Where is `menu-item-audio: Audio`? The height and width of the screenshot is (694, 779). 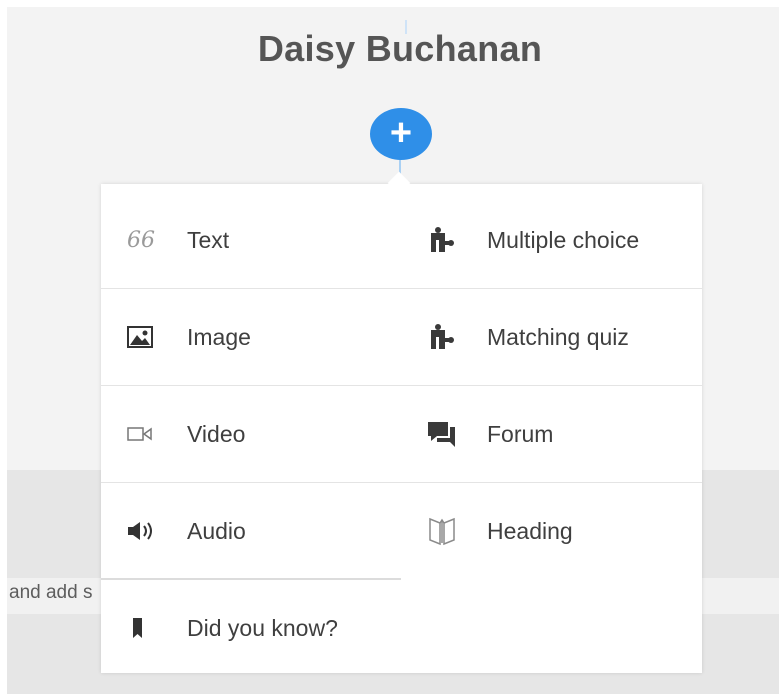
menu-item-audio: Audio is located at coordinates (251, 531).